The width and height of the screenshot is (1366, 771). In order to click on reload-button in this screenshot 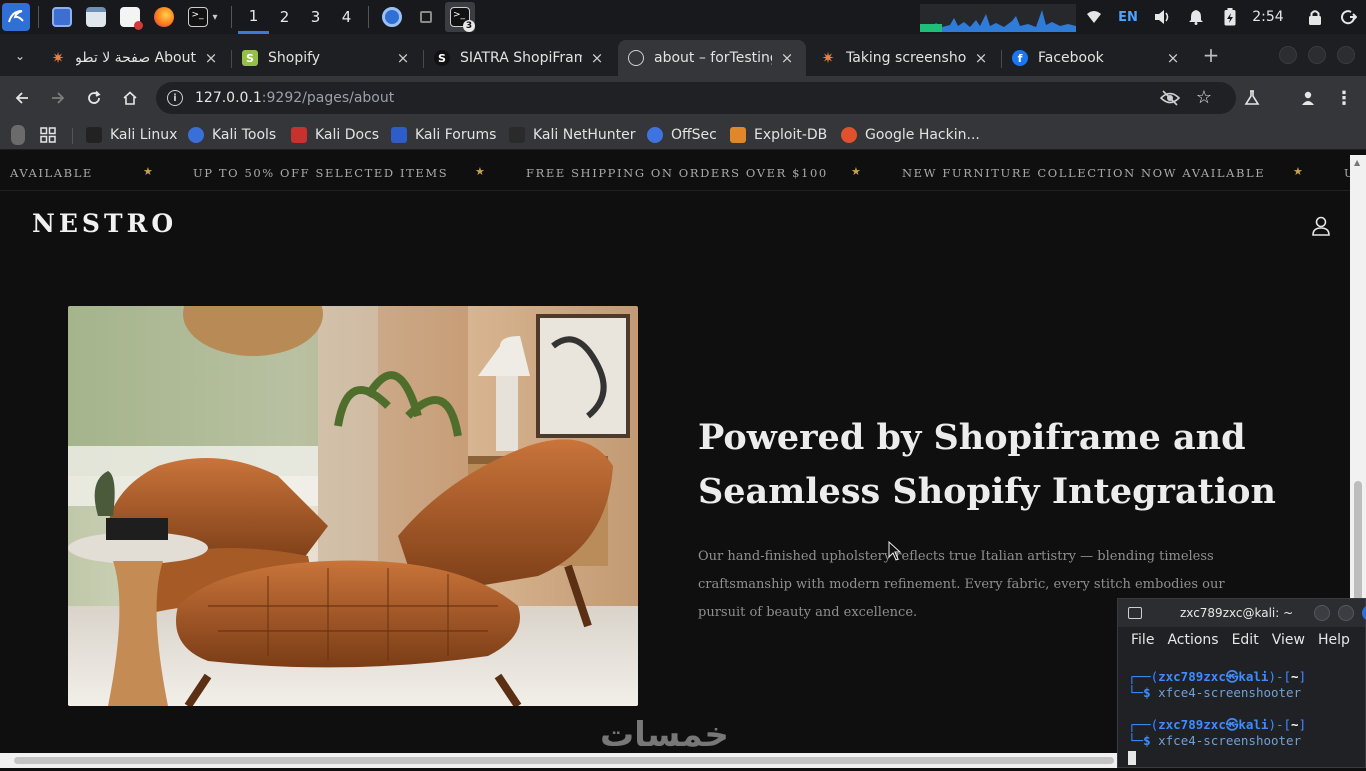, I will do `click(94, 98)`.